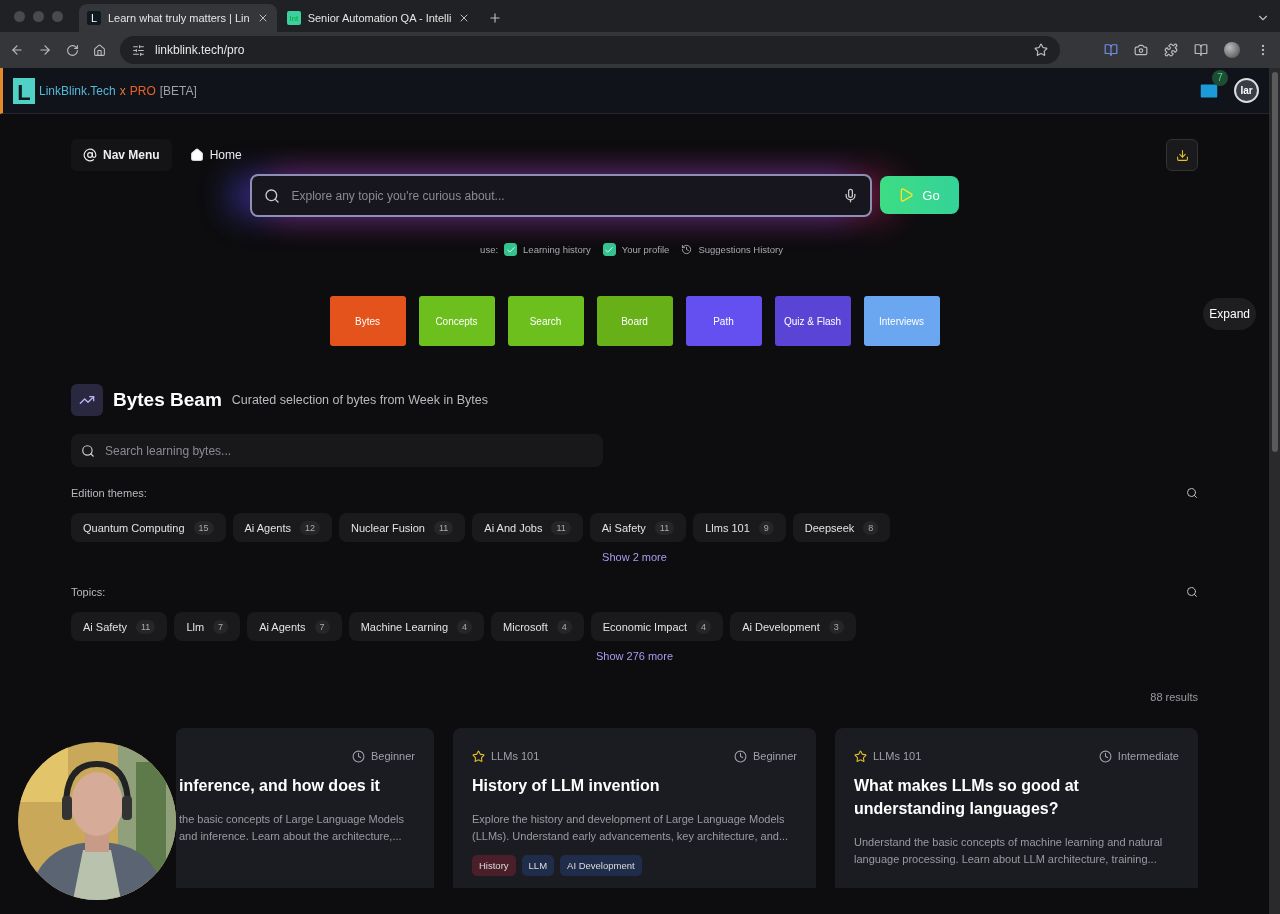 The height and width of the screenshot is (914, 1280). What do you see at coordinates (121, 155) in the screenshot?
I see `nav-menu-button: Nav Menu` at bounding box center [121, 155].